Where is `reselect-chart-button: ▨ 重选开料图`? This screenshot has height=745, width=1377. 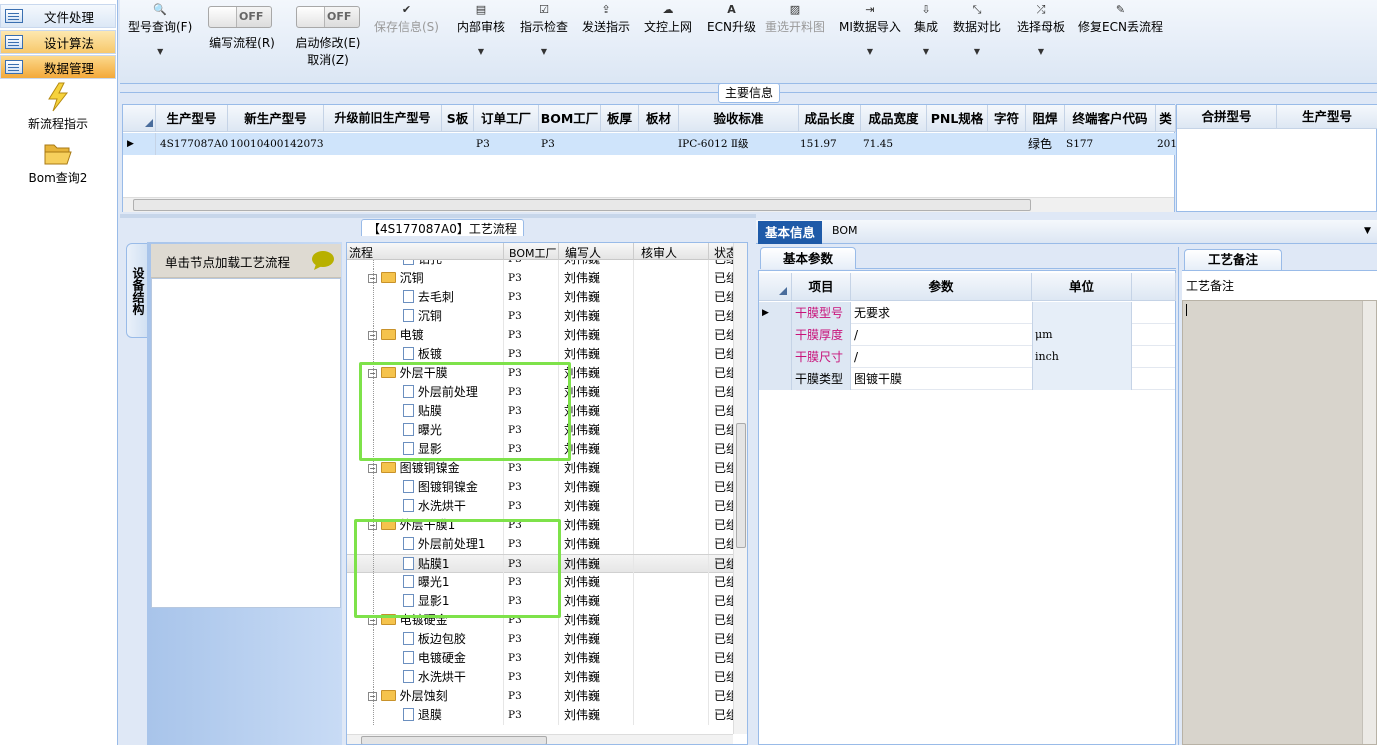 reselect-chart-button: ▨ 重选开料图 is located at coordinates (795, 18).